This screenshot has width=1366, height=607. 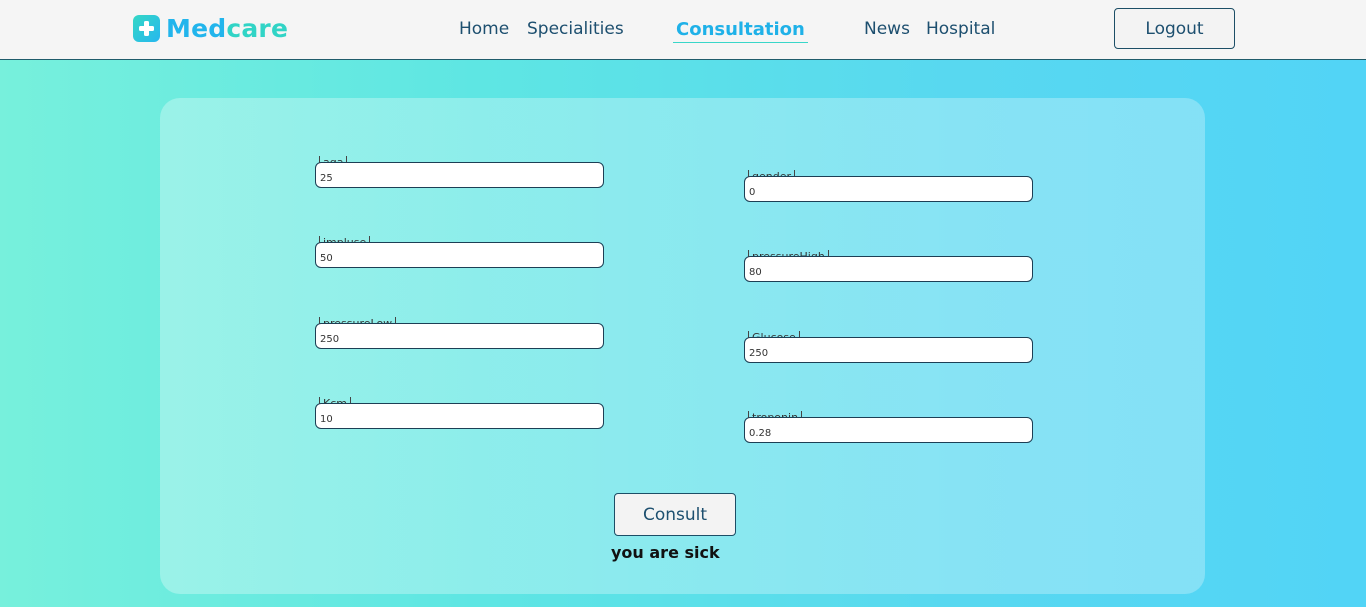 I want to click on logo: Medcare, so click(x=210, y=28).